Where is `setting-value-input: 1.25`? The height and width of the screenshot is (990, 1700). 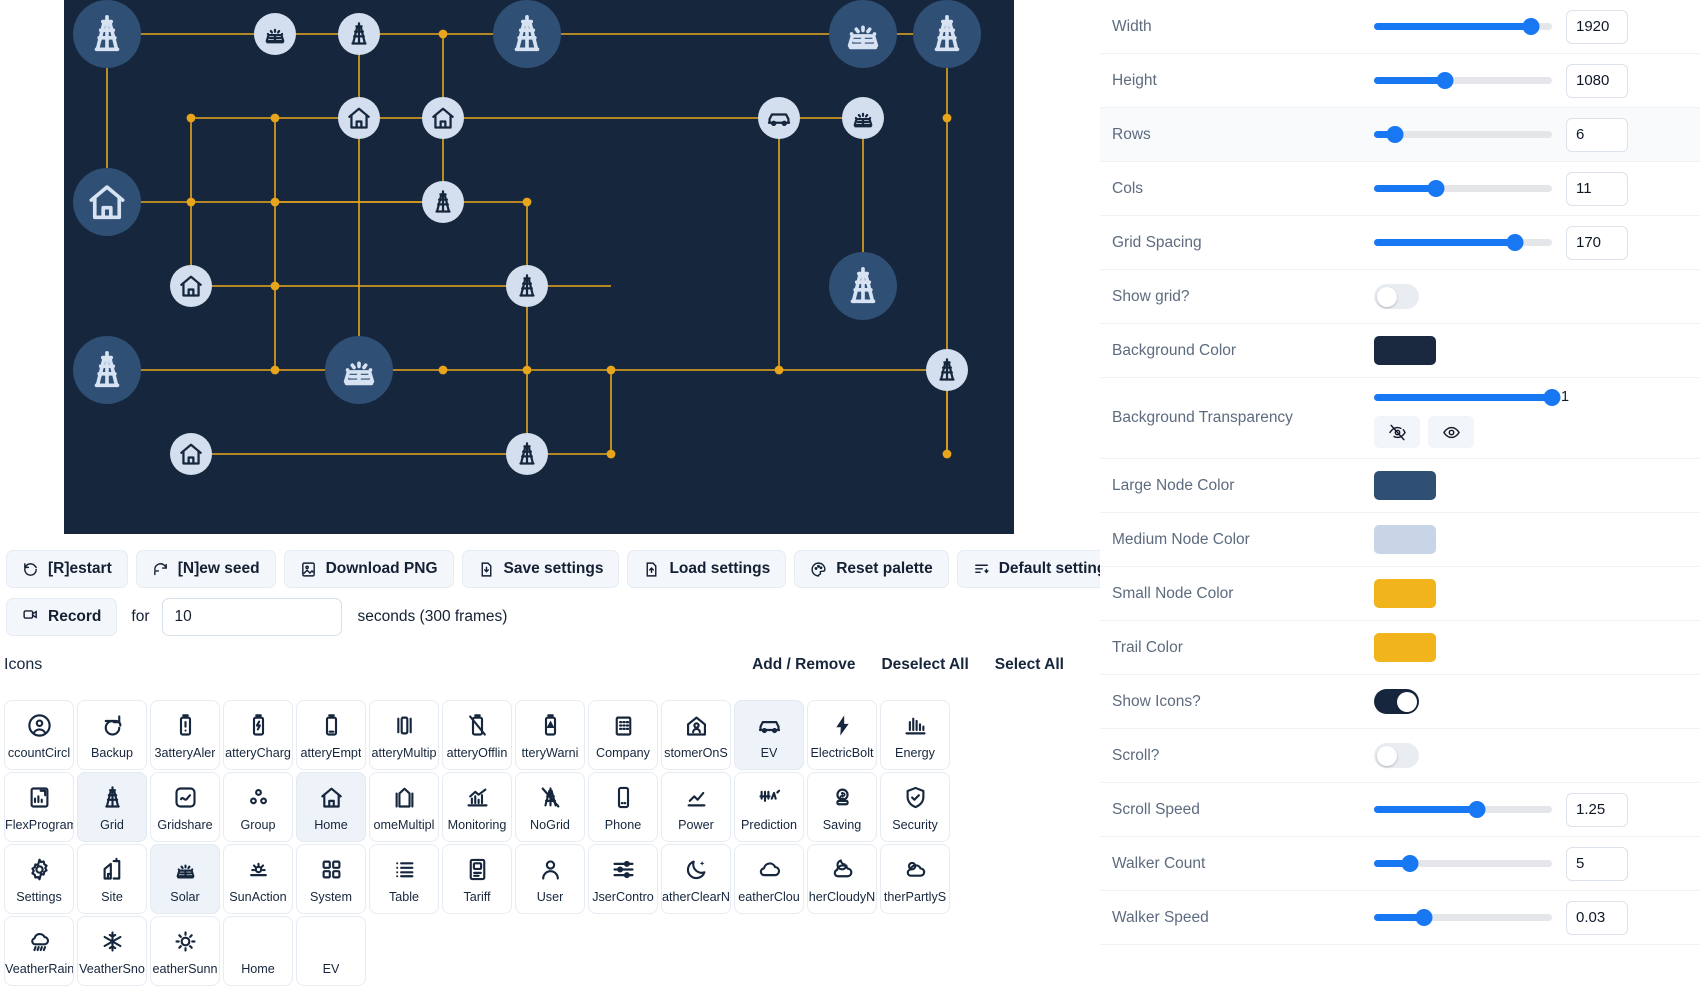
setting-value-input: 1.25 is located at coordinates (1597, 809).